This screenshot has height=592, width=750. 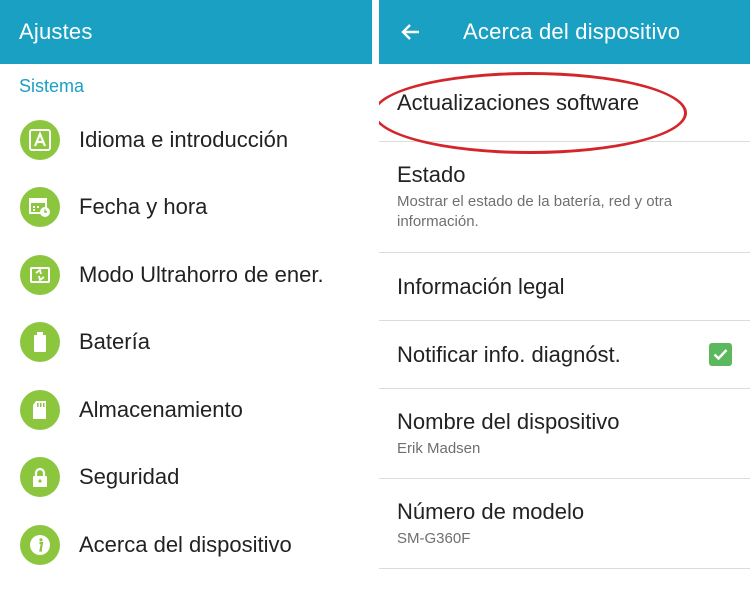 I want to click on settings-item-label: Seguridad, so click(x=129, y=477).